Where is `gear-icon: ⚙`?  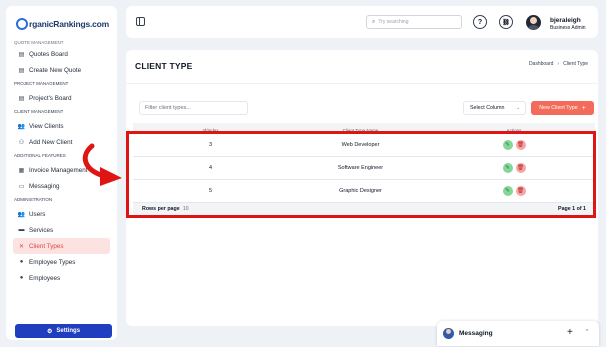
gear-icon: ⚙ is located at coordinates (49, 331).